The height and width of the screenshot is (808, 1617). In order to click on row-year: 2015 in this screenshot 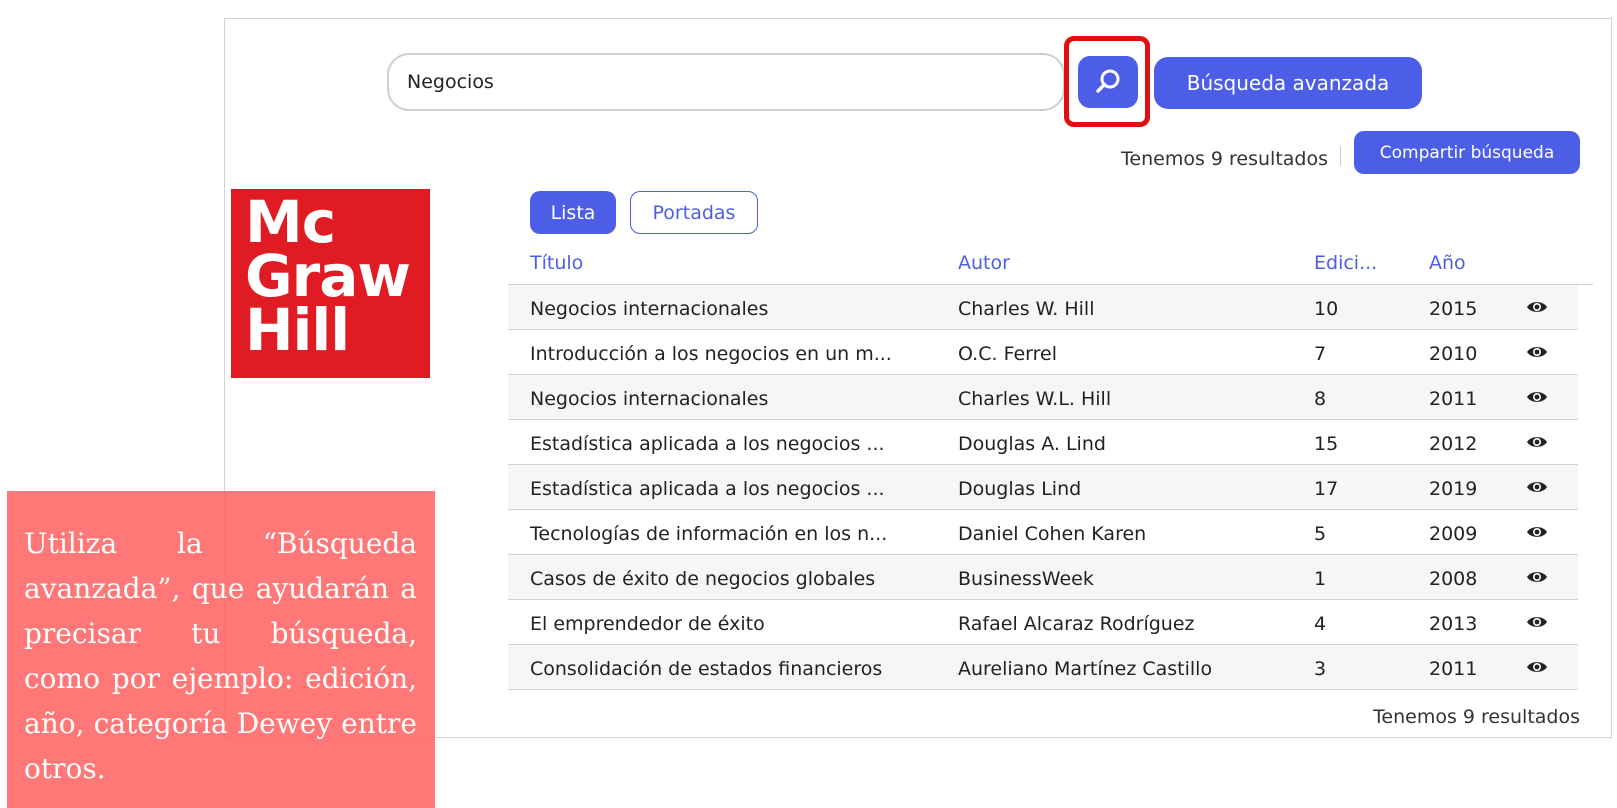, I will do `click(1453, 309)`.